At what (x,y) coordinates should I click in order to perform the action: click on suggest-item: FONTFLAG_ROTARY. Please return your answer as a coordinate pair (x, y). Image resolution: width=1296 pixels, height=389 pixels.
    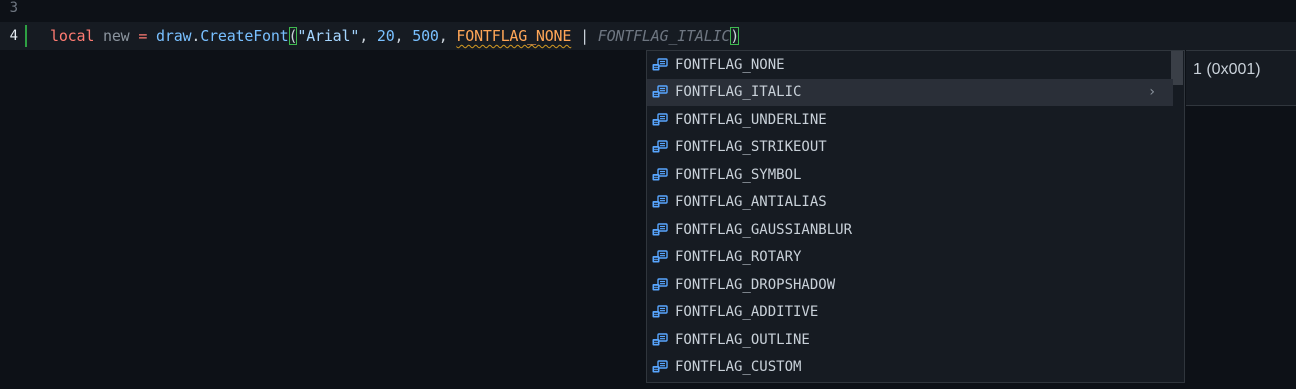
    Looking at the image, I should click on (910, 257).